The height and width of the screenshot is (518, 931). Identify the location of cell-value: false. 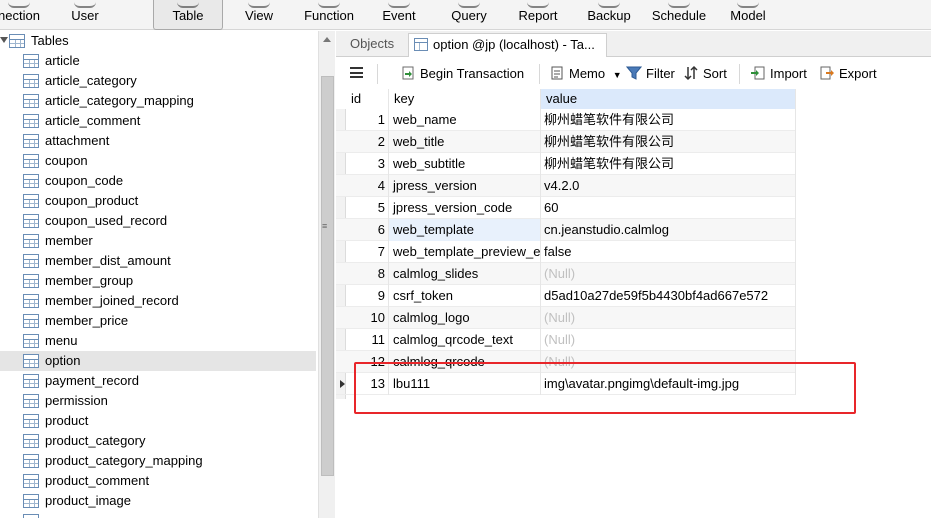
(668, 252).